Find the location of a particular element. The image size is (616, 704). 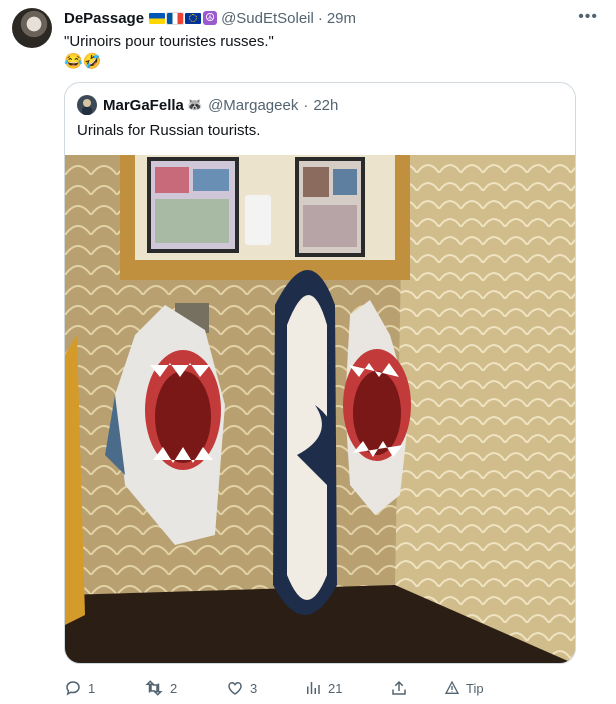

like-count: 3 is located at coordinates (254, 688).